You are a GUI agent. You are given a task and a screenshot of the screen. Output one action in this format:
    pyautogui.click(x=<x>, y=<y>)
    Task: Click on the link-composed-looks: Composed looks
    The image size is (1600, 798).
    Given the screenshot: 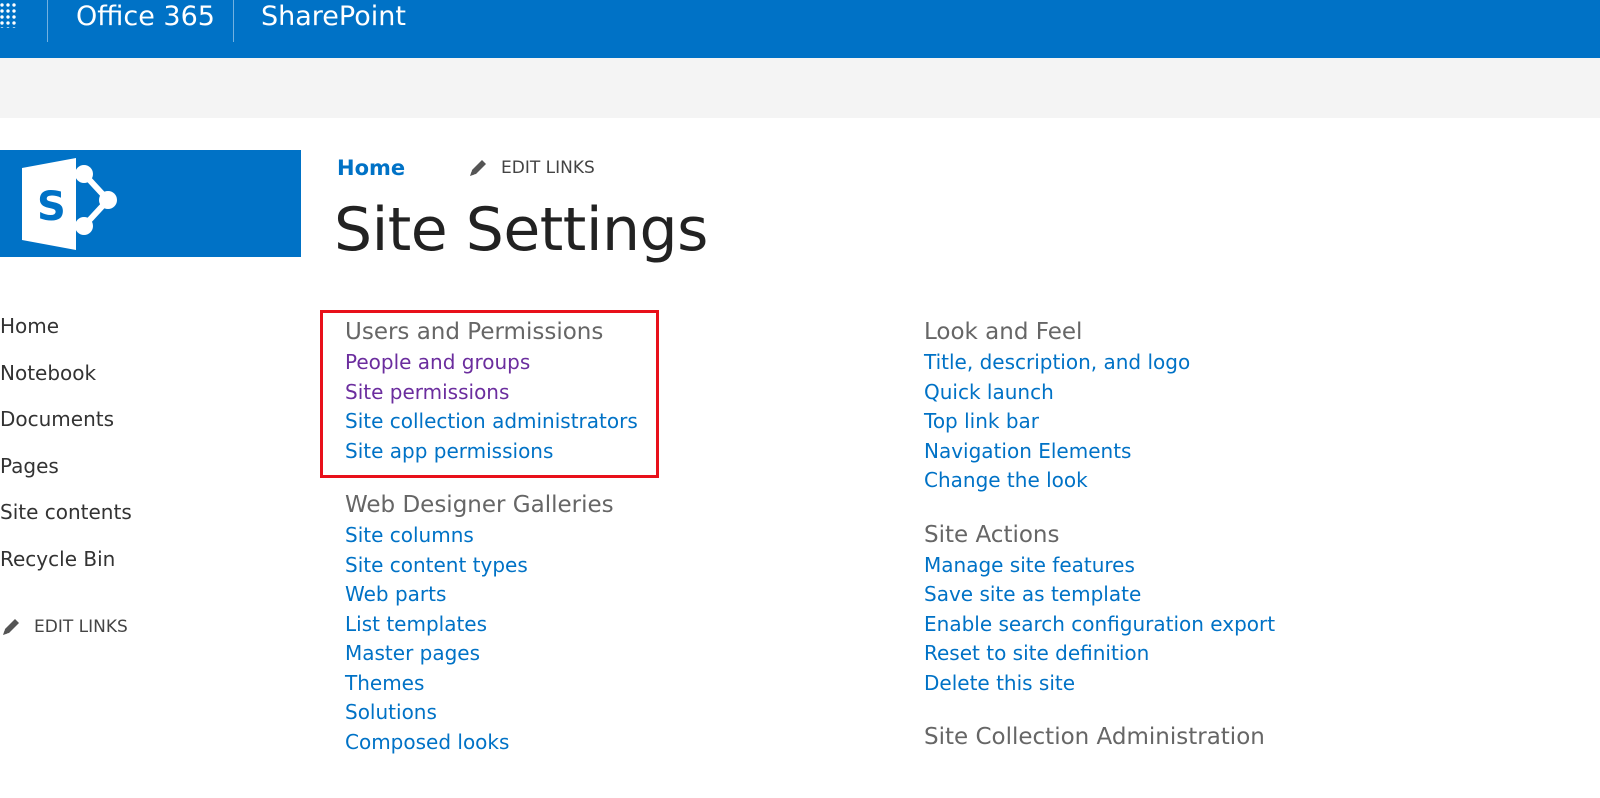 What is the action you would take?
    pyautogui.click(x=585, y=743)
    